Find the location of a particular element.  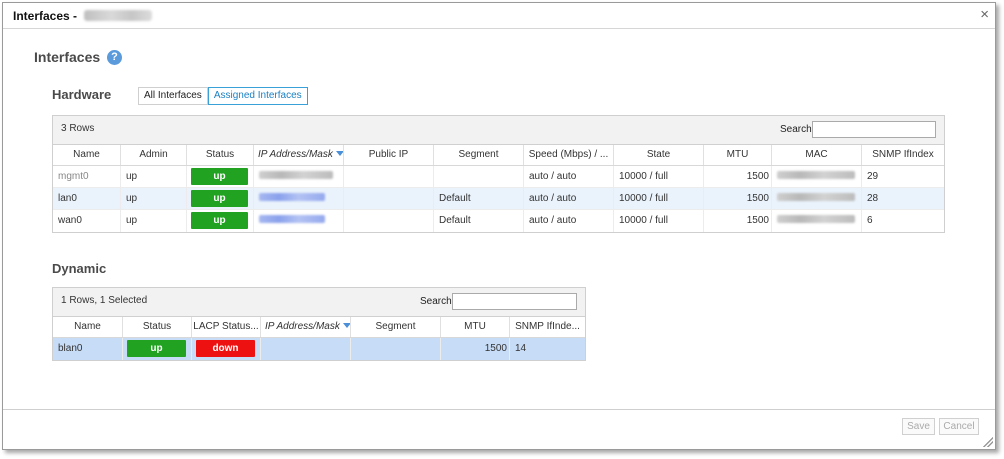

cell-snmp: 28 is located at coordinates (873, 198).